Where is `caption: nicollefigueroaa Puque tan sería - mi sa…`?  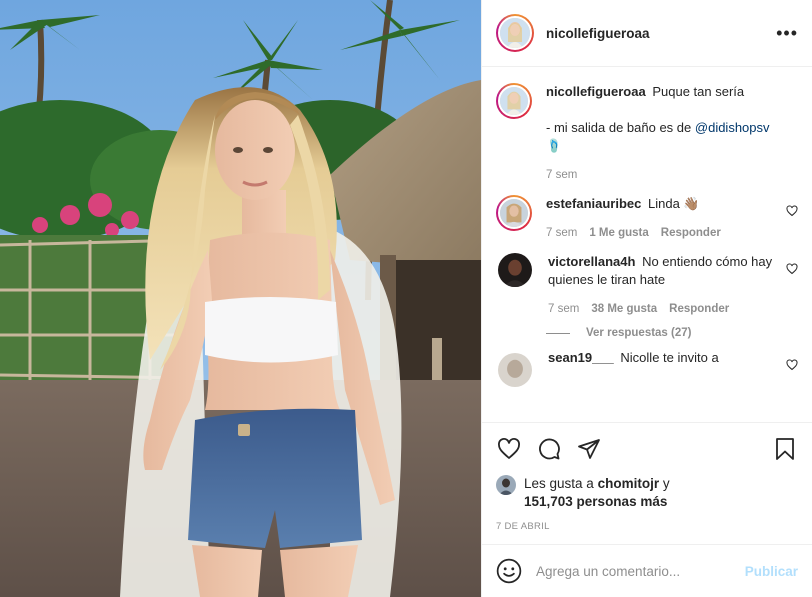 caption: nicollefigueroaa Puque tan sería - mi sa… is located at coordinates (647, 132).